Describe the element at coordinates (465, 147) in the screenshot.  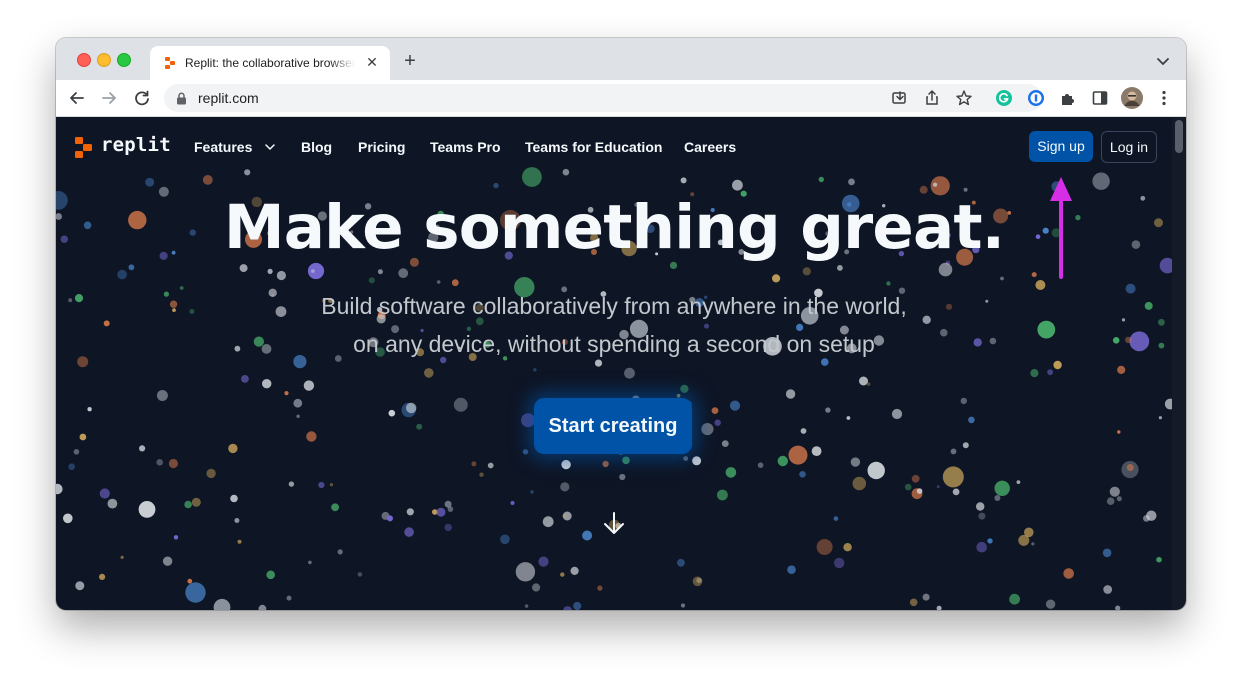
I see `nav-teams-pro: Teams Pro` at that location.